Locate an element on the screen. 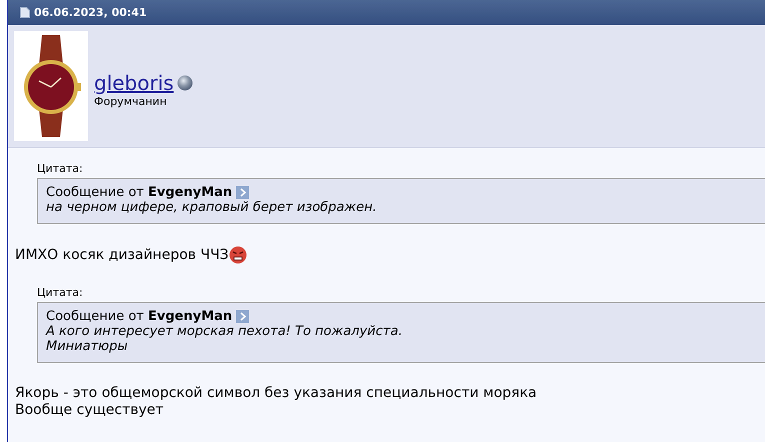 The width and height of the screenshot is (765, 442). status-icon is located at coordinates (184, 82).